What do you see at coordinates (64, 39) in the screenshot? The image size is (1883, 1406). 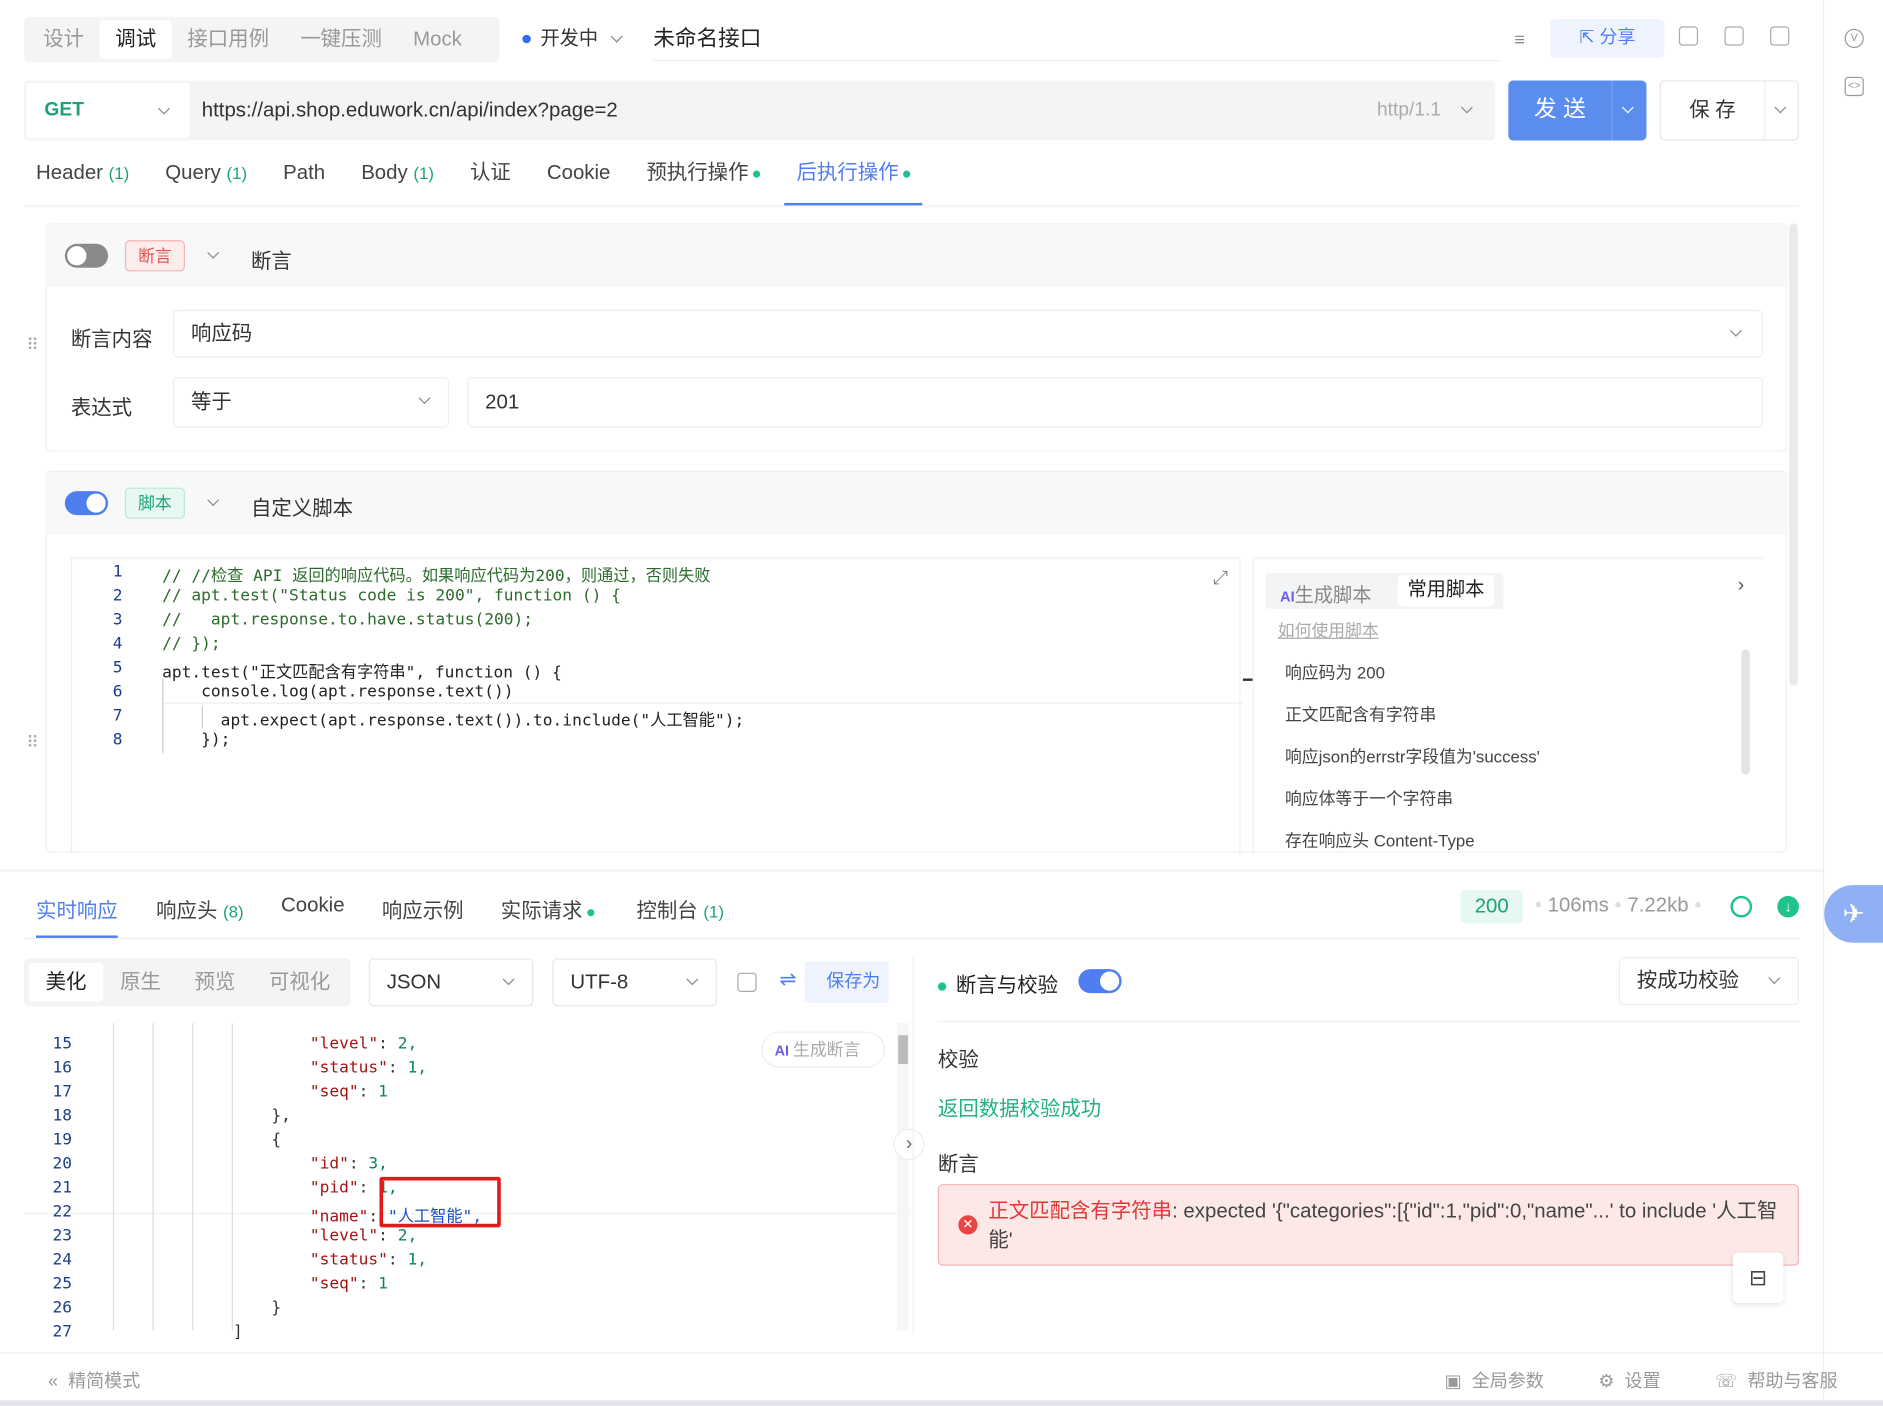 I see `tab-design: 设计` at bounding box center [64, 39].